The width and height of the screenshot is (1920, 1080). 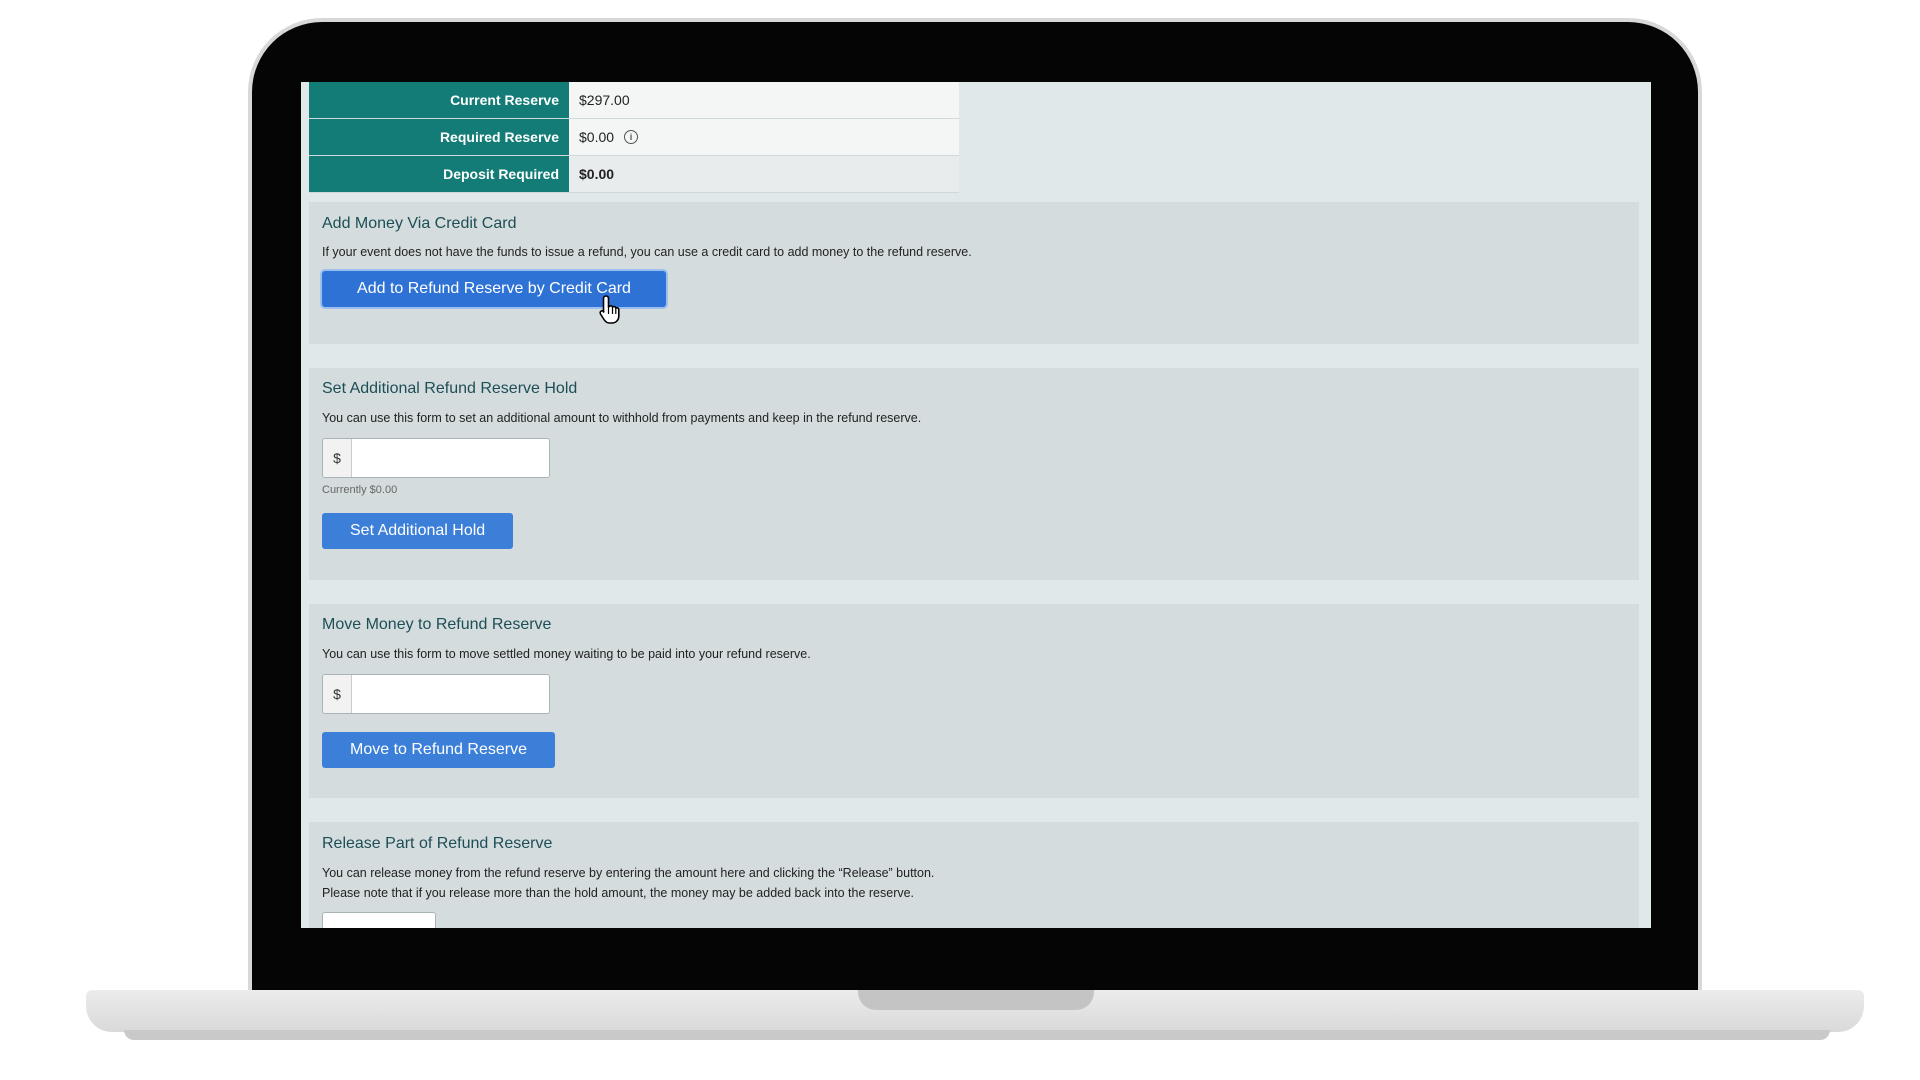 What do you see at coordinates (450, 458) in the screenshot?
I see `additional-hold-amount-input` at bounding box center [450, 458].